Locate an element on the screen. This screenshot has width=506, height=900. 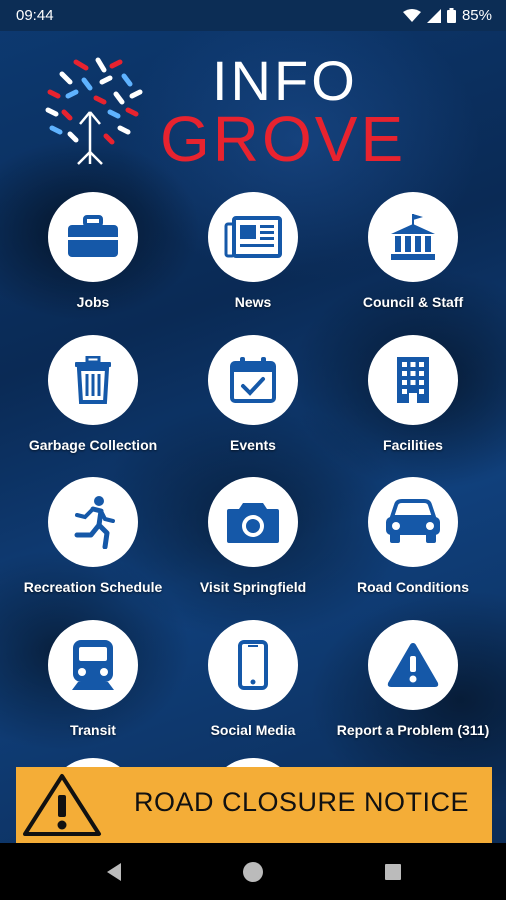
tile-transit: Transit is located at coordinates (93, 679).